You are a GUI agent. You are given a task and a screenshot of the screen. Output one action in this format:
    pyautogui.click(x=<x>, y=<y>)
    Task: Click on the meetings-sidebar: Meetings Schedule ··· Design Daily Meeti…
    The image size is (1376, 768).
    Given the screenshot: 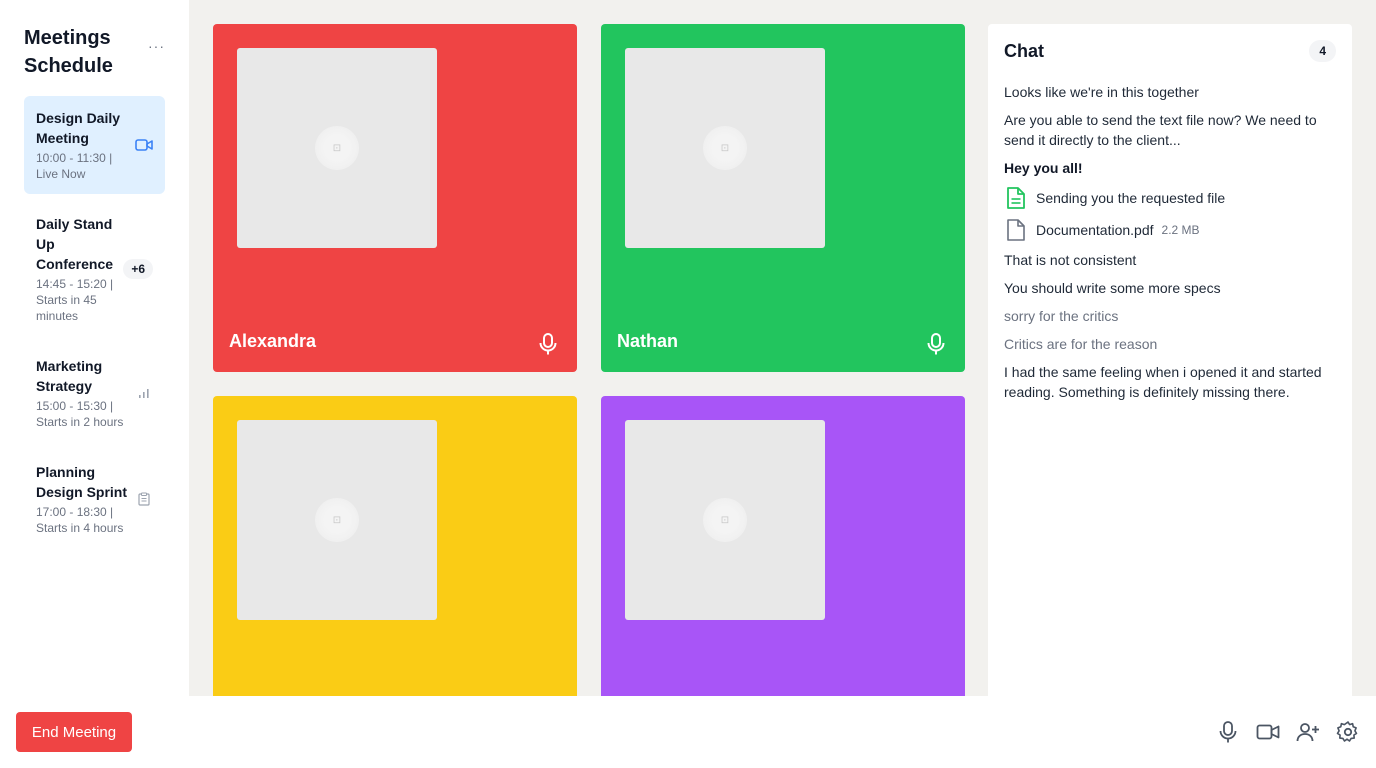 What is the action you would take?
    pyautogui.click(x=94, y=348)
    